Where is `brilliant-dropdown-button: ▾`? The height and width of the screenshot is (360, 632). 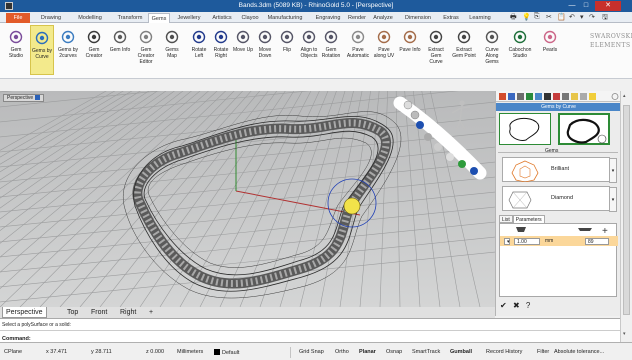 brilliant-dropdown-button: ▾ is located at coordinates (613, 170).